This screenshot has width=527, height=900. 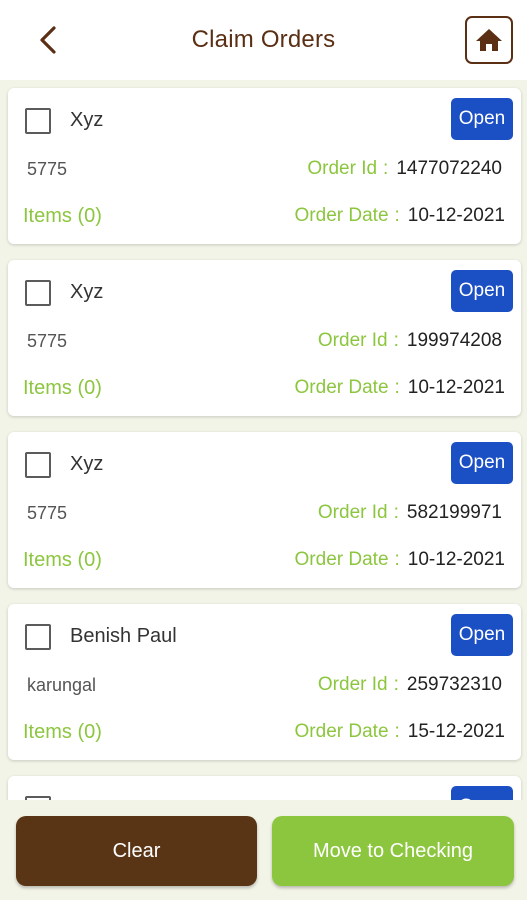 I want to click on order-date-row: Order Date:15-12-2021, so click(x=400, y=732).